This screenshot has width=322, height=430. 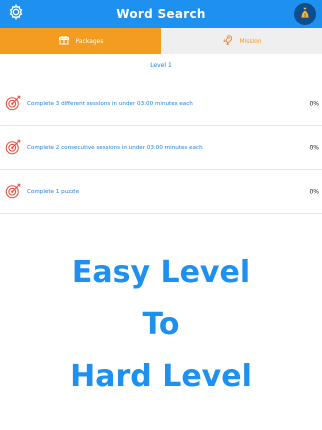 What do you see at coordinates (64, 41) in the screenshot?
I see `gift-icon` at bounding box center [64, 41].